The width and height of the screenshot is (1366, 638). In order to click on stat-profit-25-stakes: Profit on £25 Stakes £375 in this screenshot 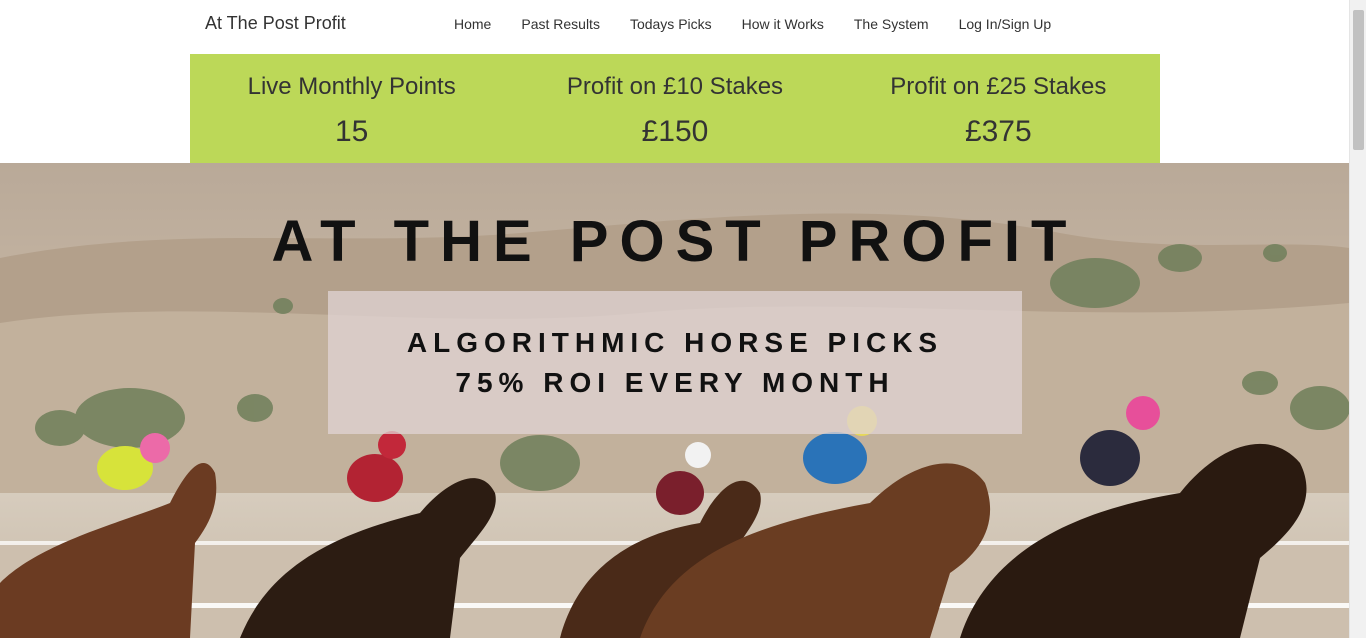, I will do `click(998, 108)`.